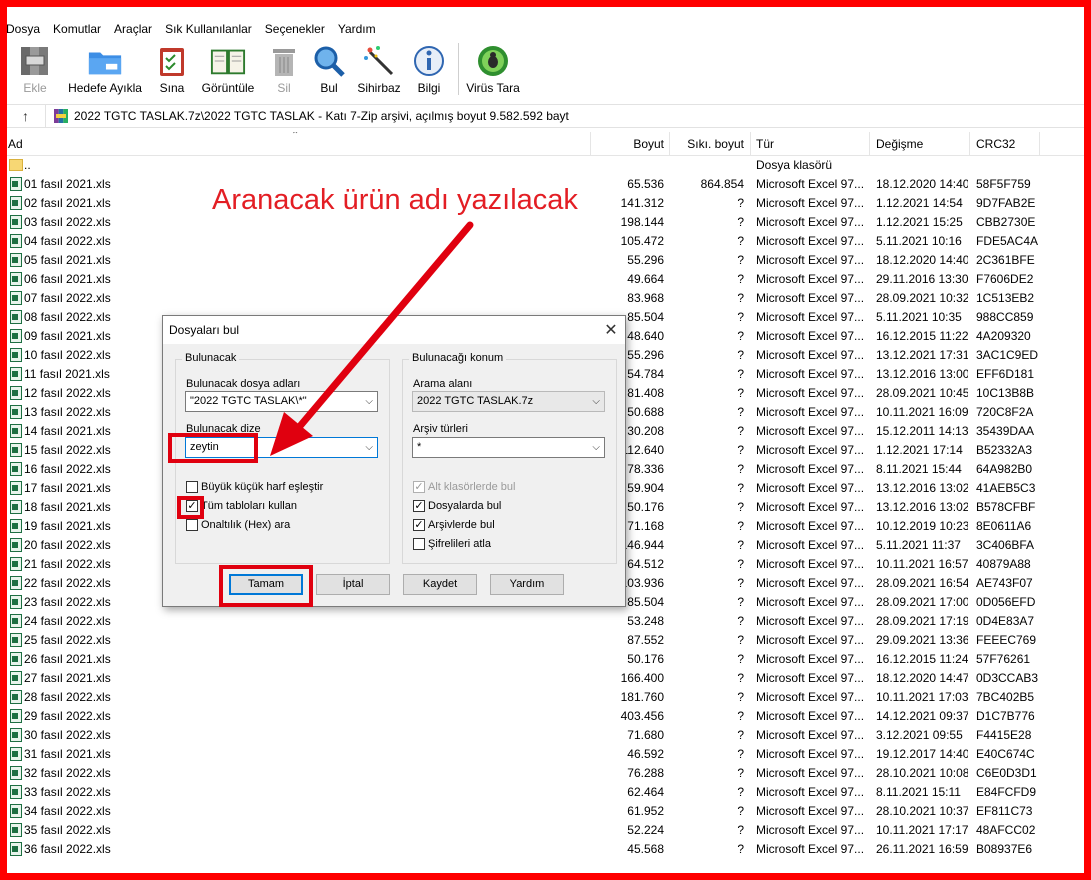 This screenshot has height=880, width=1091. Describe the element at coordinates (372, 338) in the screenshot. I see `annotation-arrow` at that location.